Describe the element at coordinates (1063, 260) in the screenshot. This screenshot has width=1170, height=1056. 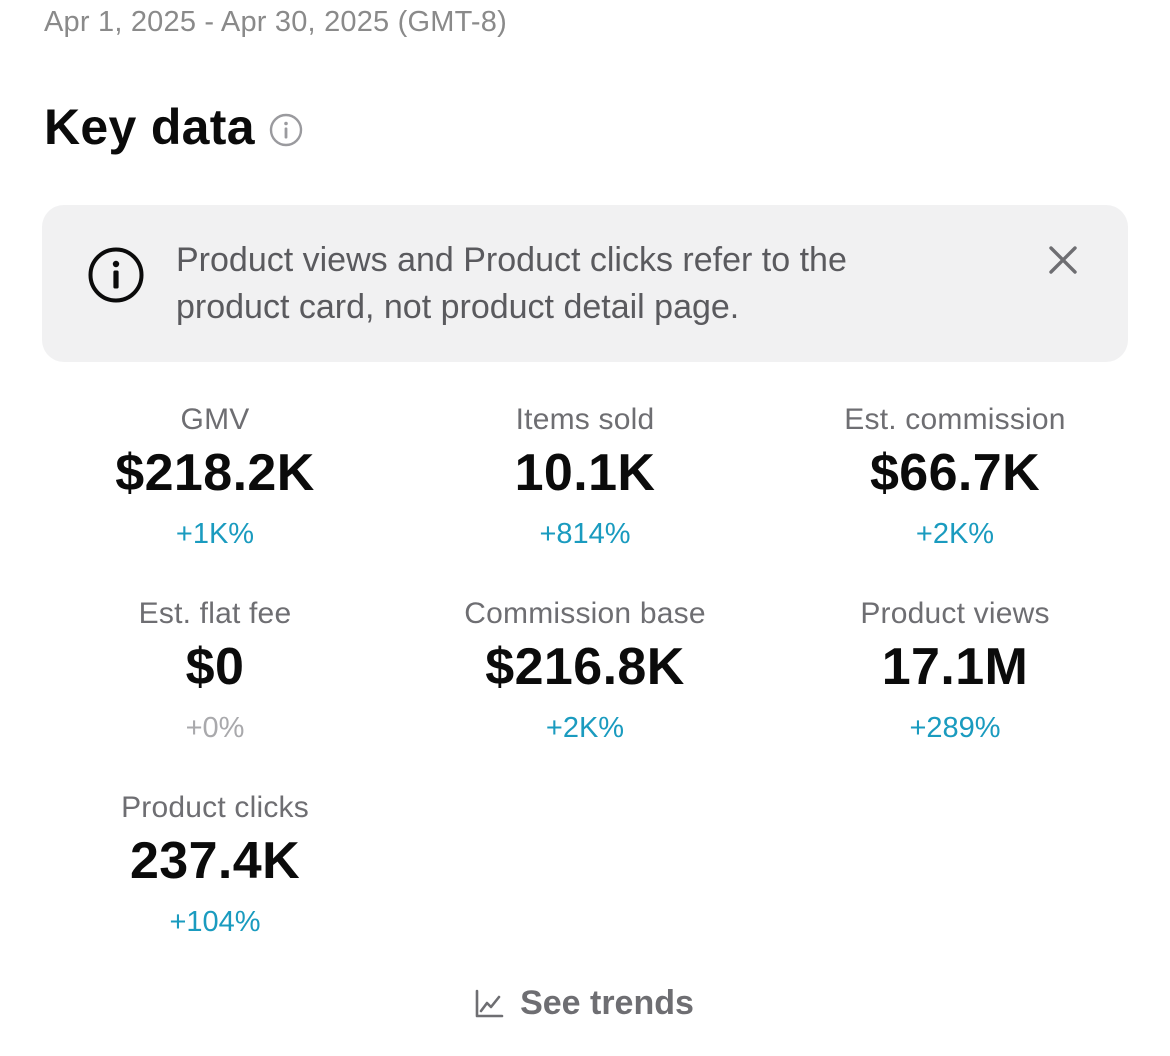
I see `close-icon` at that location.